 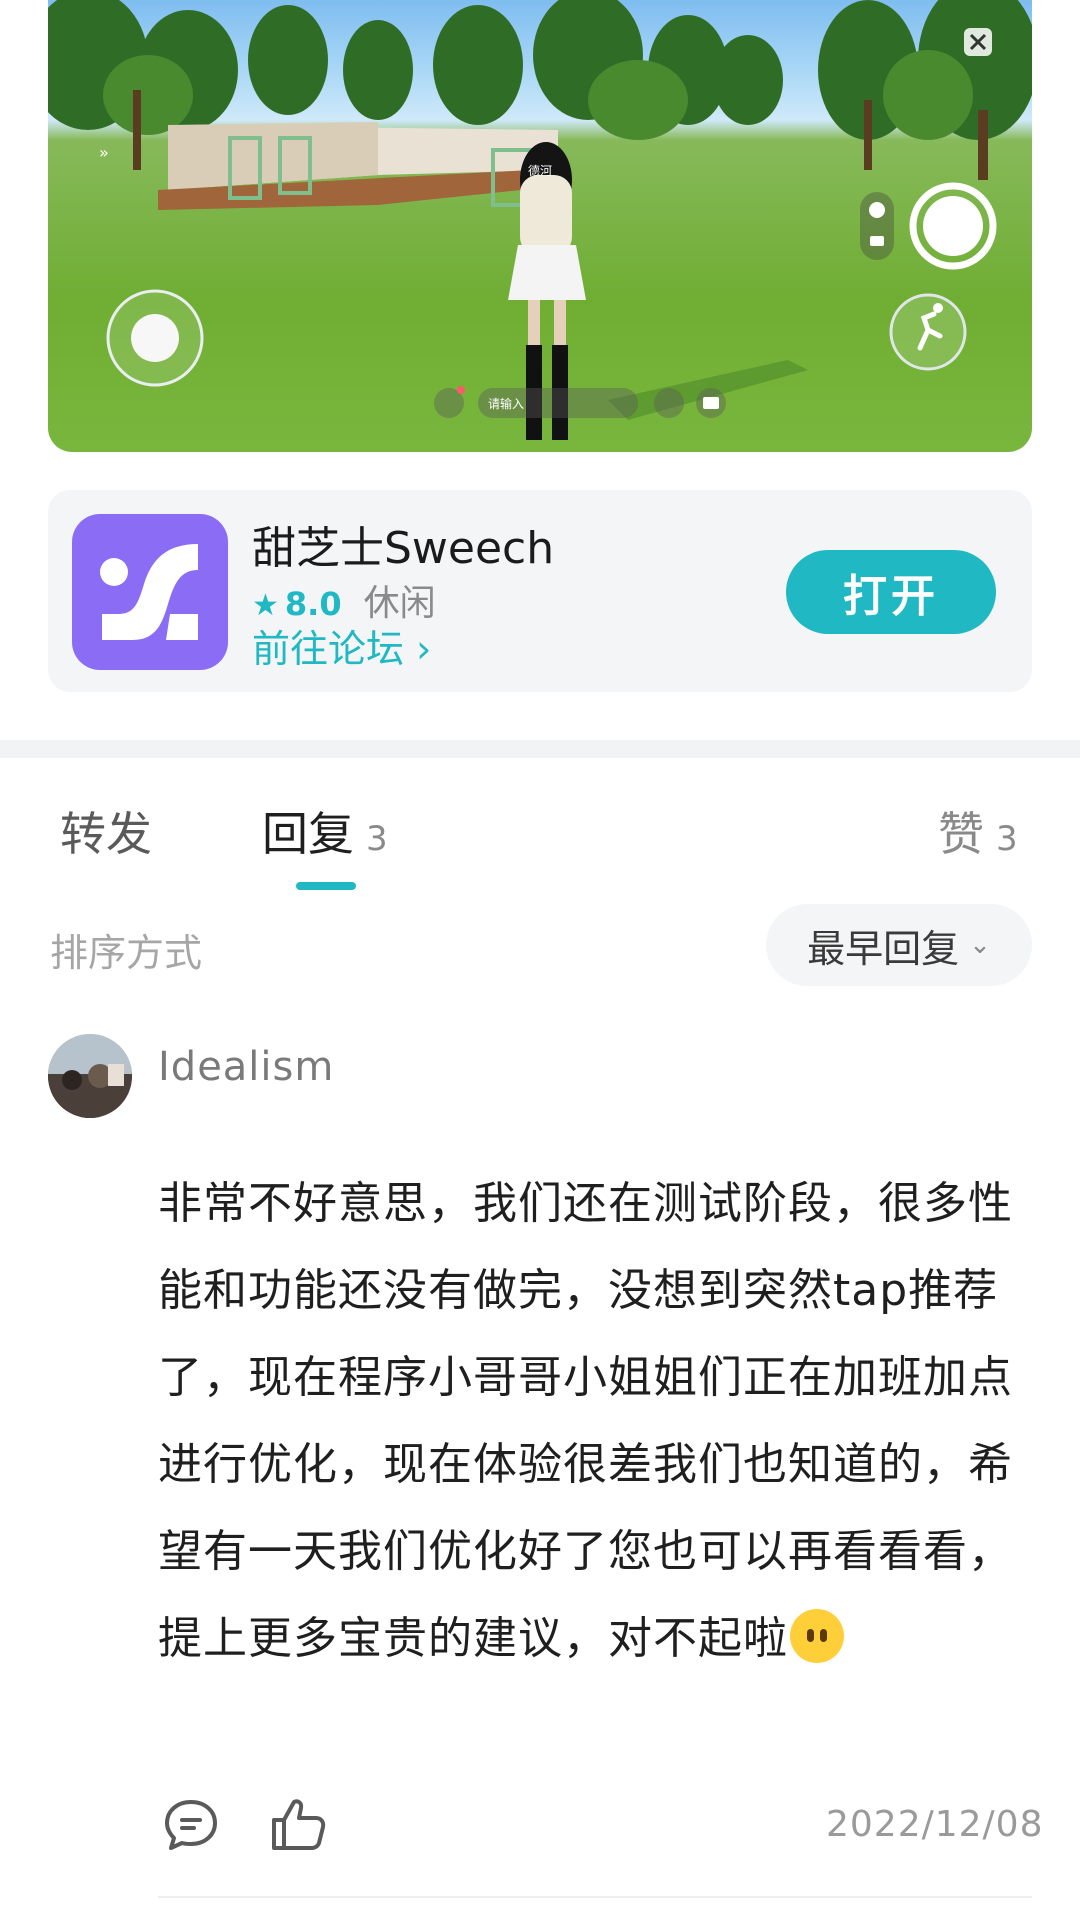 What do you see at coordinates (308, 834) in the screenshot?
I see `tab-label: 回复` at bounding box center [308, 834].